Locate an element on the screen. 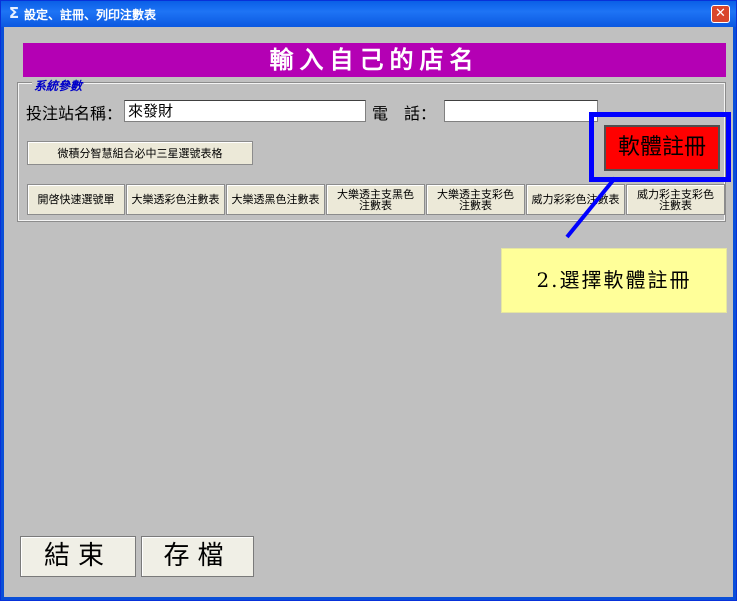  close-button: ✕ is located at coordinates (720, 14).